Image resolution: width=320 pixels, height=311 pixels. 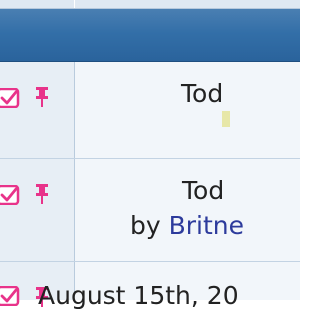 I want to click on last-post-byline: by Britne, so click(x=187, y=226).